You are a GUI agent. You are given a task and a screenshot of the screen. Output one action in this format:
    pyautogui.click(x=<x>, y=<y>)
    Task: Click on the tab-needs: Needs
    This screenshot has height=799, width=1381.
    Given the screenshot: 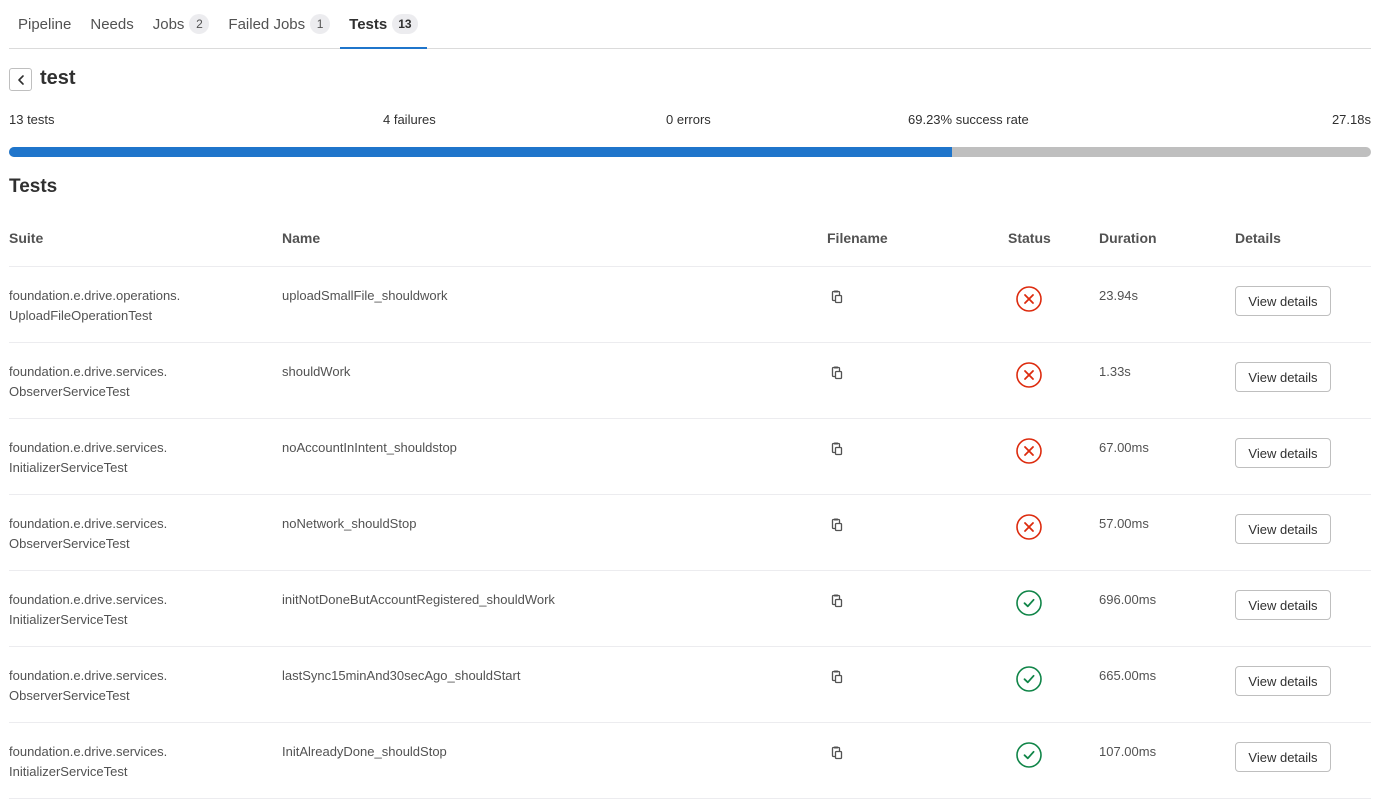 What is the action you would take?
    pyautogui.click(x=111, y=24)
    